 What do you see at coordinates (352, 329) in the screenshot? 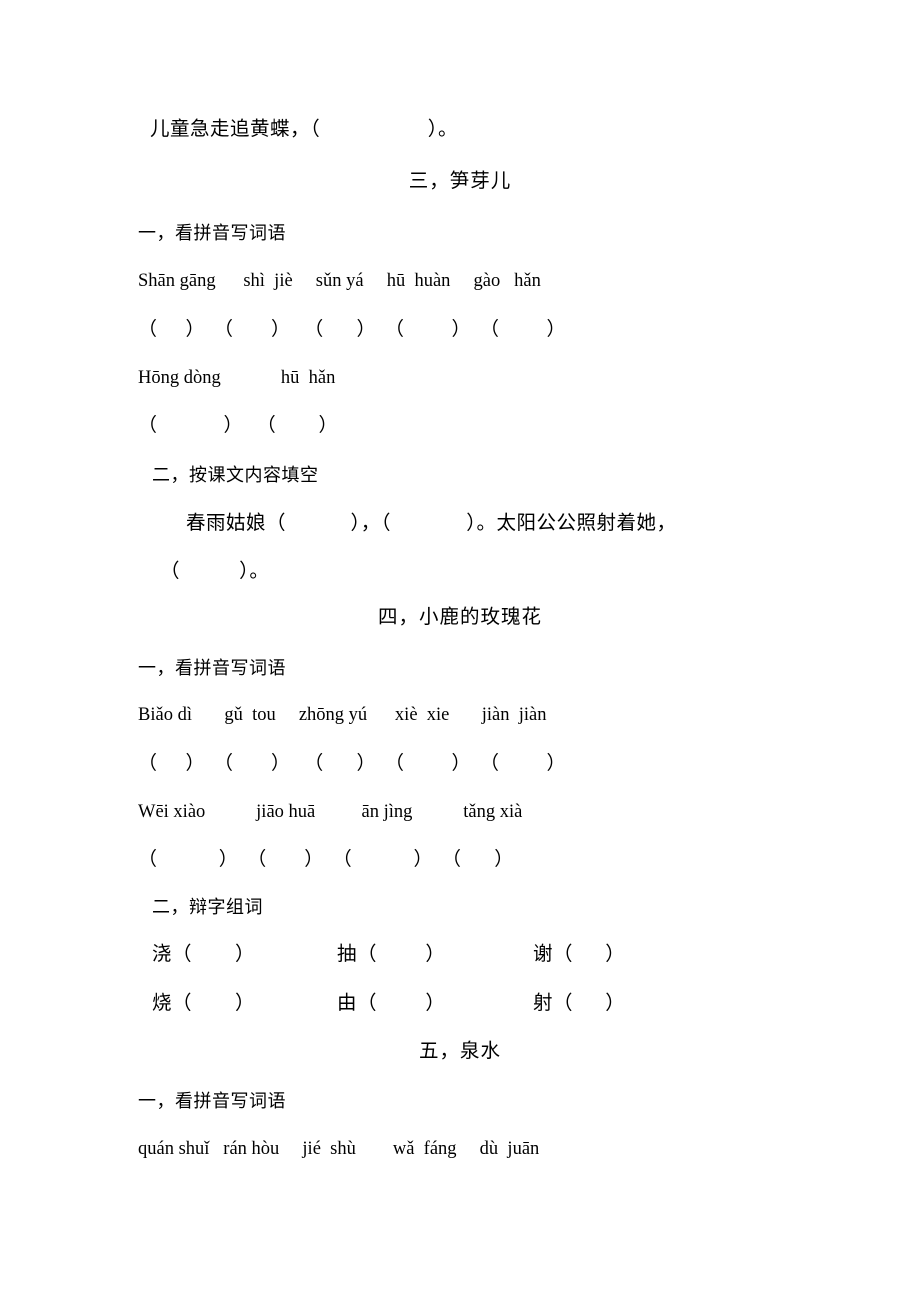
I see `answer-blanks-row-3-1-a: （ ） （ ） （ ） （ ） （ ）` at bounding box center [352, 329].